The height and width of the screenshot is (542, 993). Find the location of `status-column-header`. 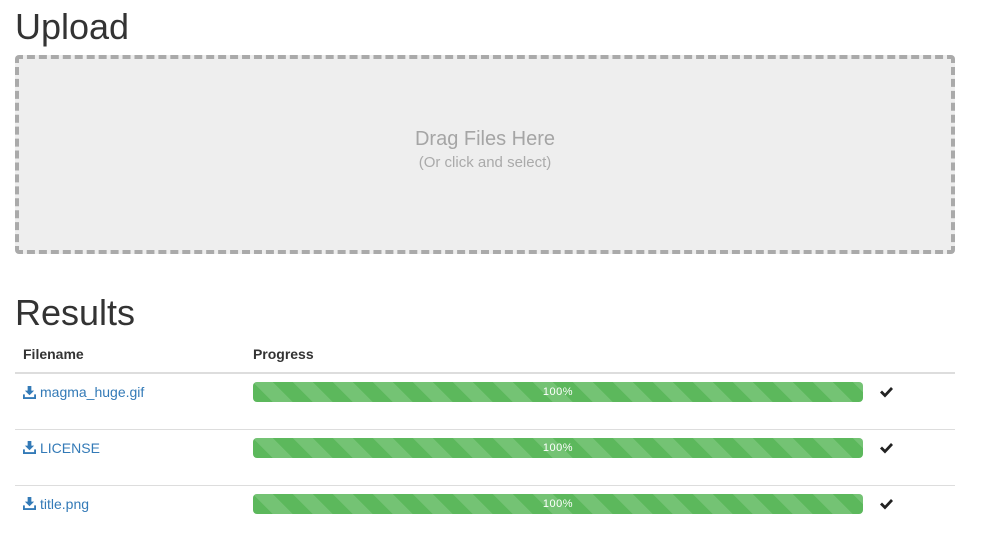

status-column-header is located at coordinates (912, 356).